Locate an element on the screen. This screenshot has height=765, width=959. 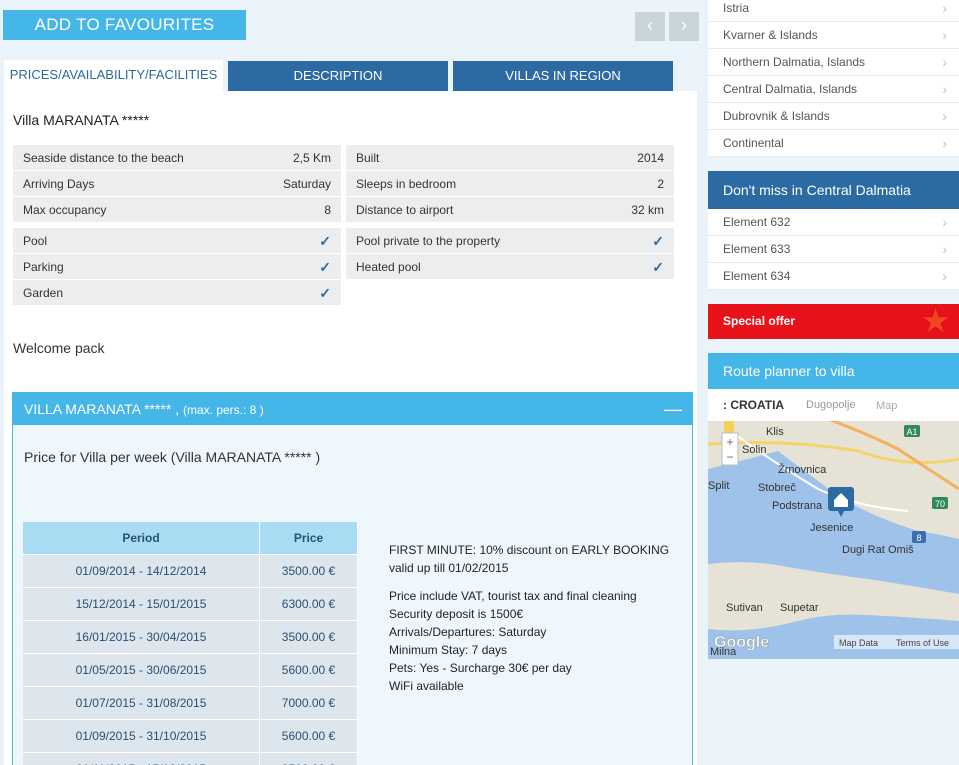
info-value: 32 km is located at coordinates (647, 210).